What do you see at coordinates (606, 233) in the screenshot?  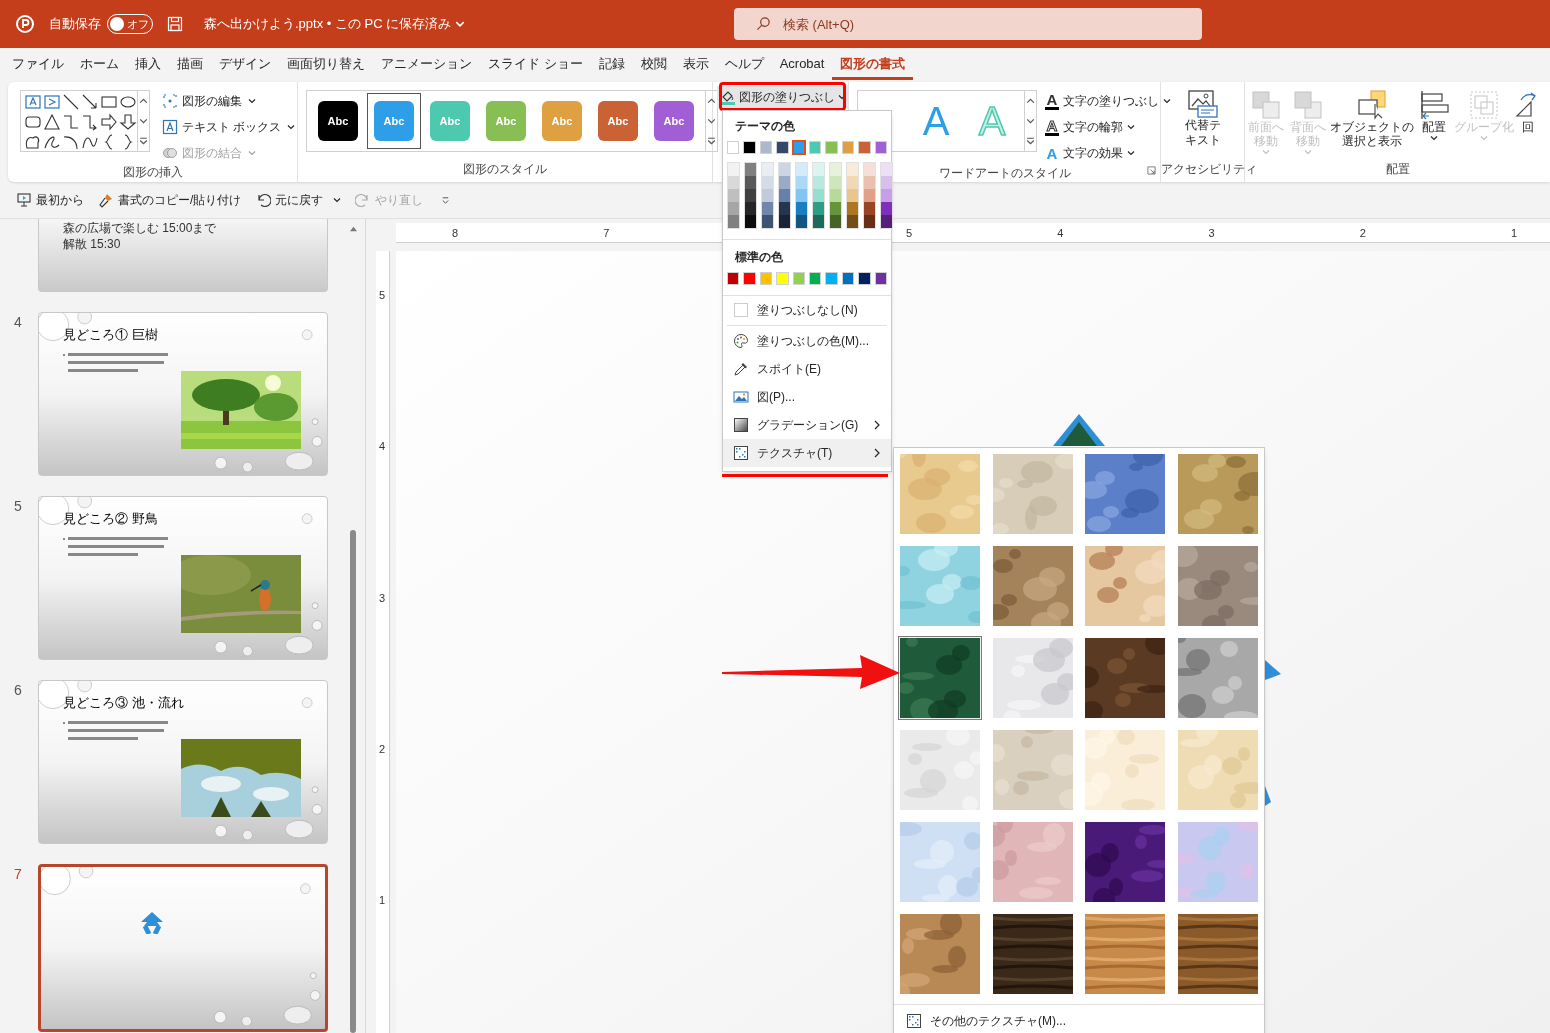 I see `ruler-number: 7` at bounding box center [606, 233].